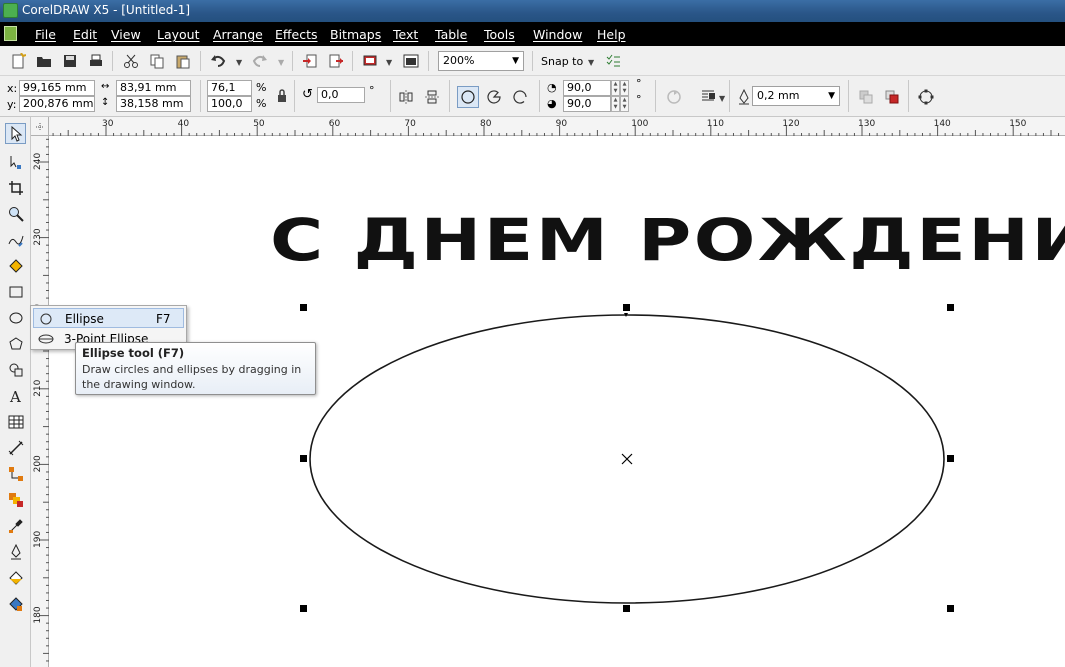 This screenshot has width=1065, height=667. Describe the element at coordinates (44, 61) in the screenshot. I see `open-folder-icon` at that location.